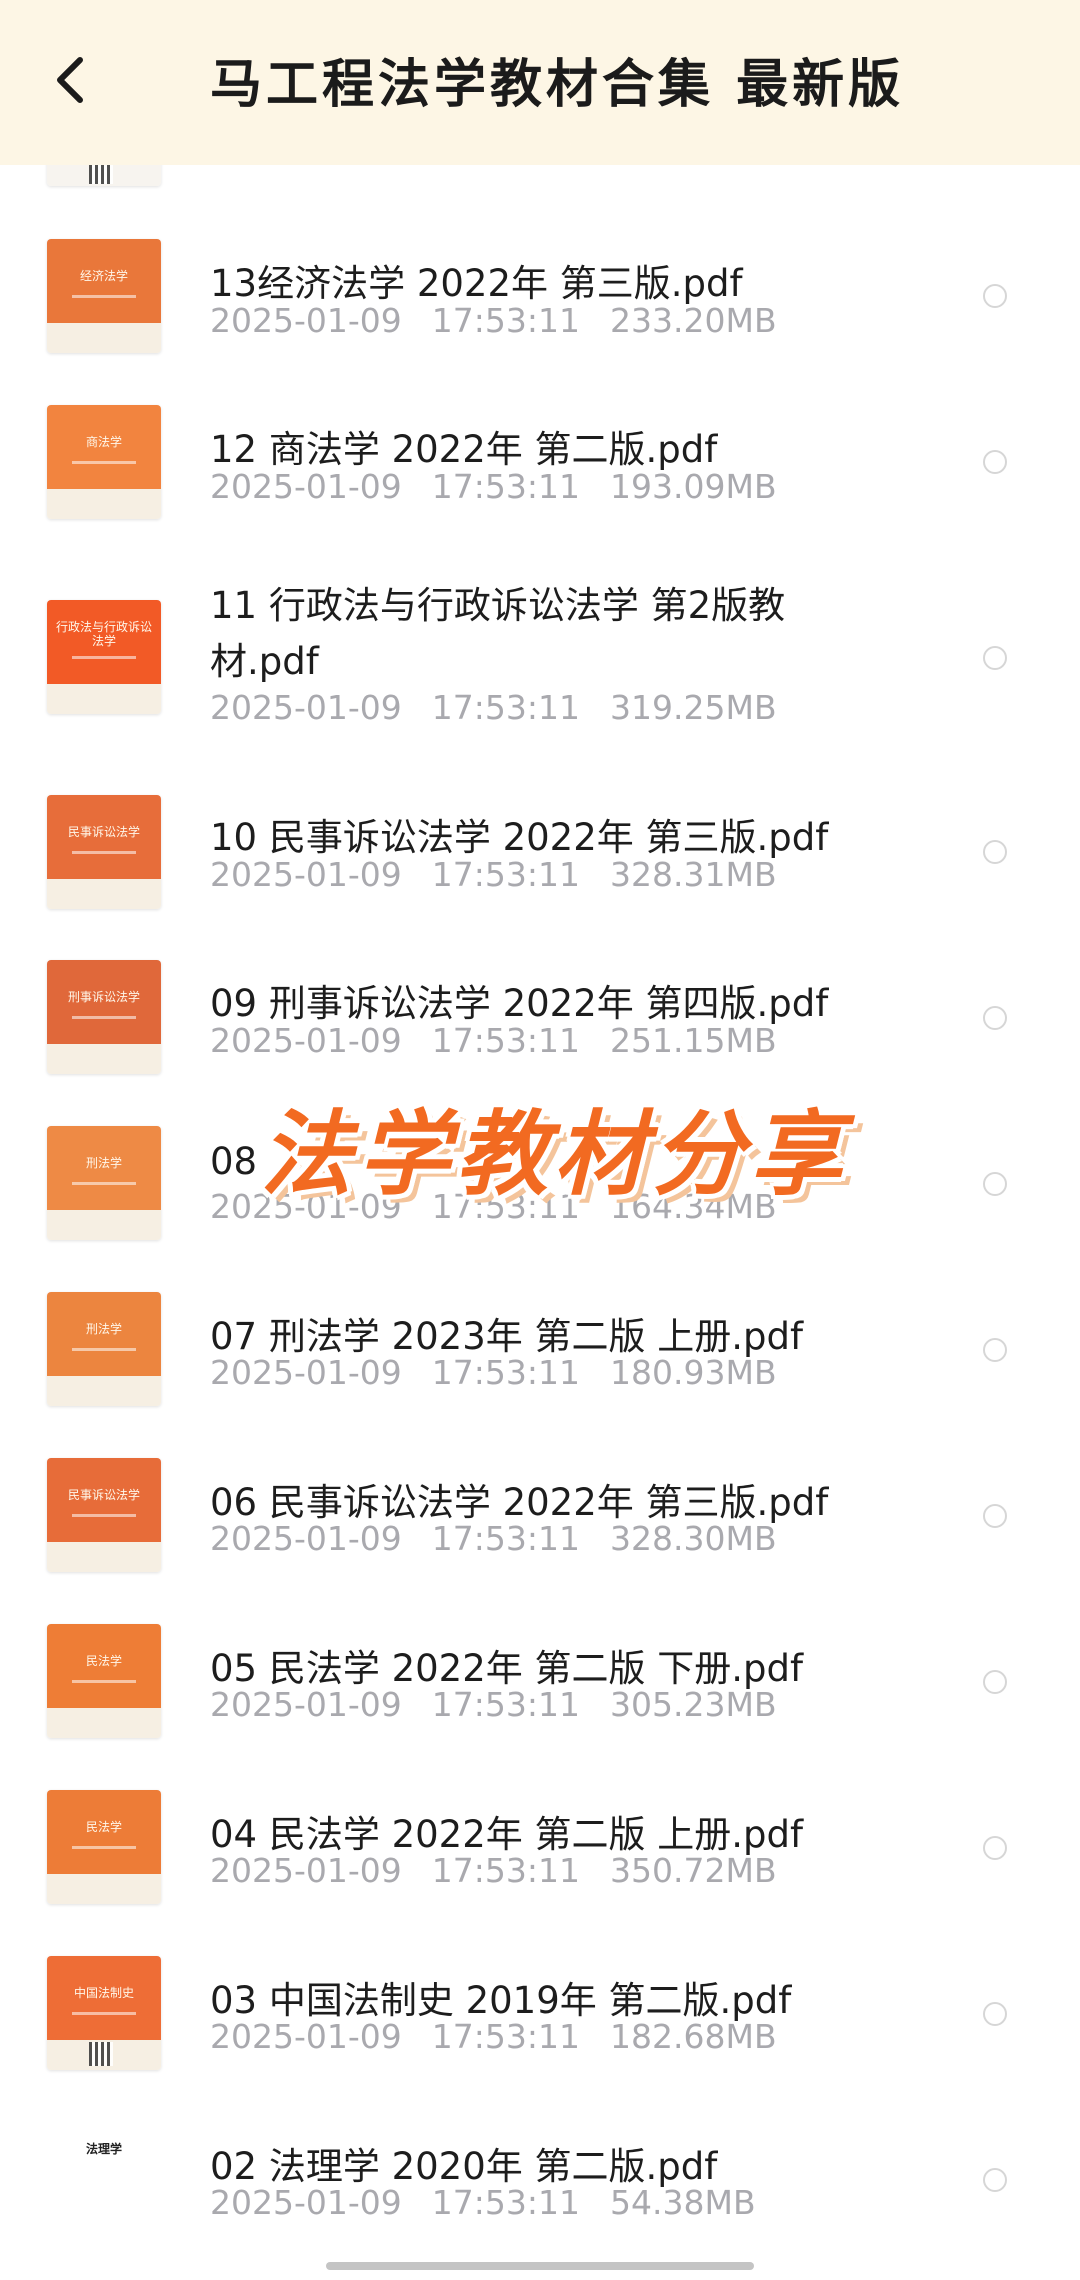 The width and height of the screenshot is (1080, 2280). Describe the element at coordinates (103, 2149) in the screenshot. I see `cover-title: 法理学` at that location.